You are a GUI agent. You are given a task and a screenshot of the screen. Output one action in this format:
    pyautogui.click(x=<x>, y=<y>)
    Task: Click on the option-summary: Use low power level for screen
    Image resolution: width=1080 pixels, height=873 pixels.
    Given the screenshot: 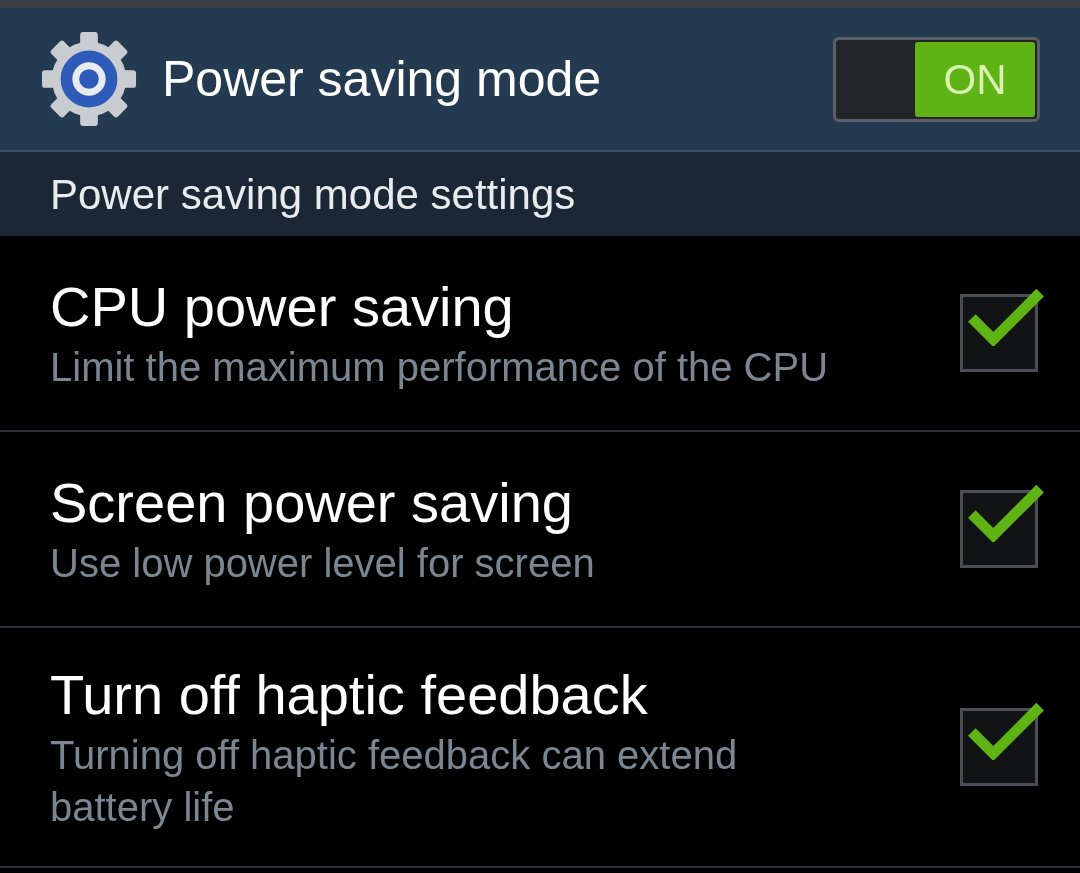 What is the action you would take?
    pyautogui.click(x=323, y=563)
    